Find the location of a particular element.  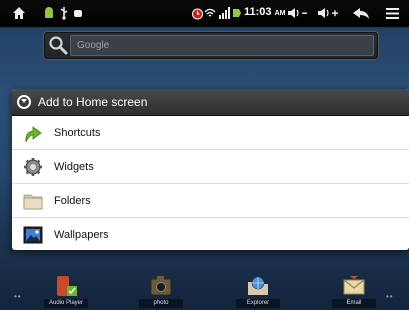

dock-item-photo: photo is located at coordinates (161, 289).